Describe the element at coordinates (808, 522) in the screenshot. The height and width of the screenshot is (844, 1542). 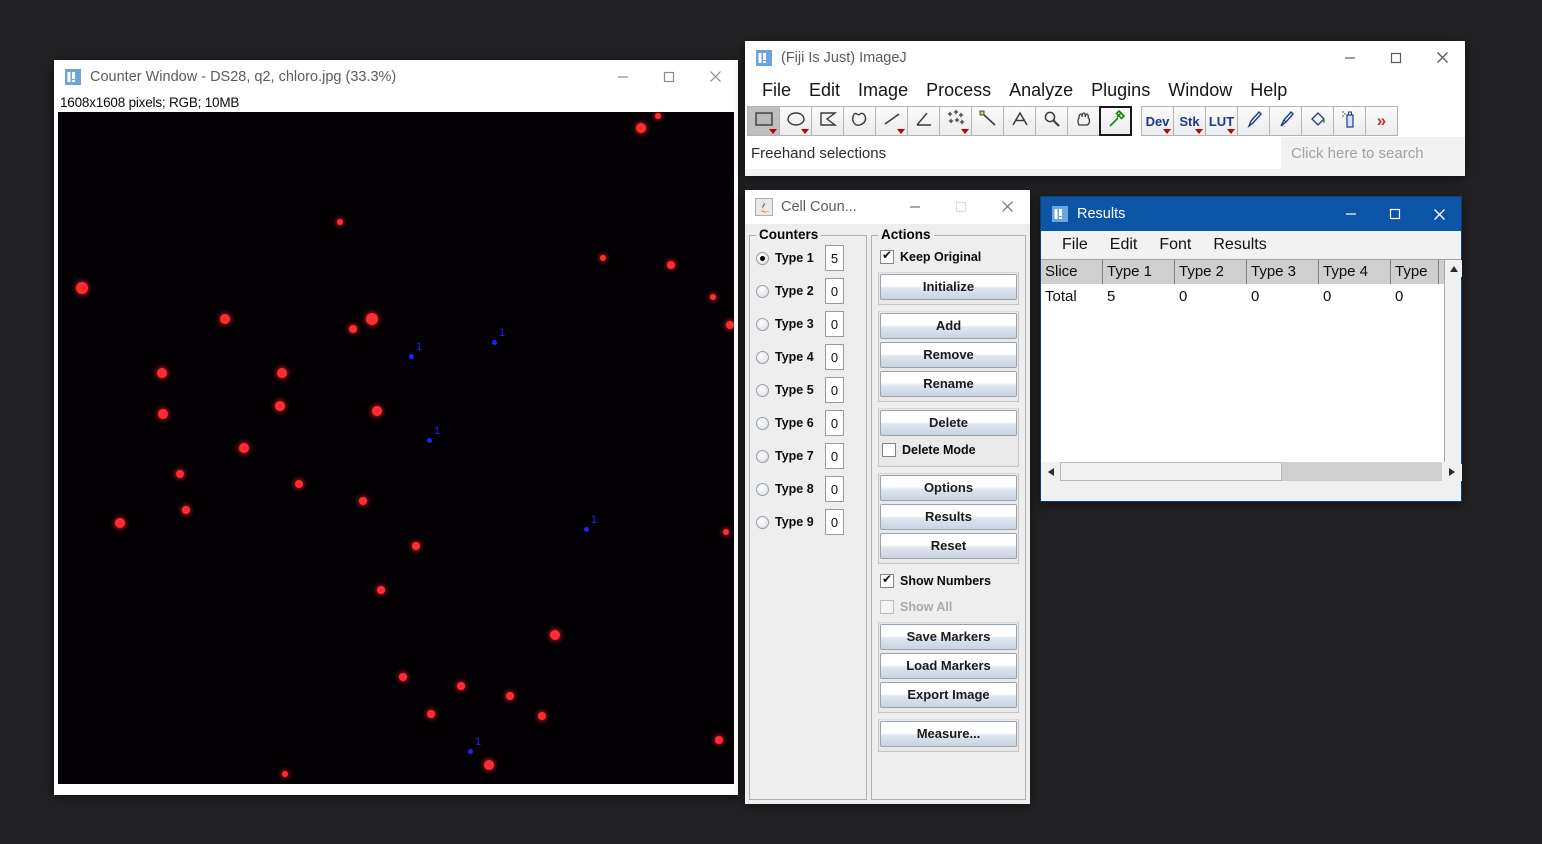
I see `counter-row: Type 9 0` at that location.